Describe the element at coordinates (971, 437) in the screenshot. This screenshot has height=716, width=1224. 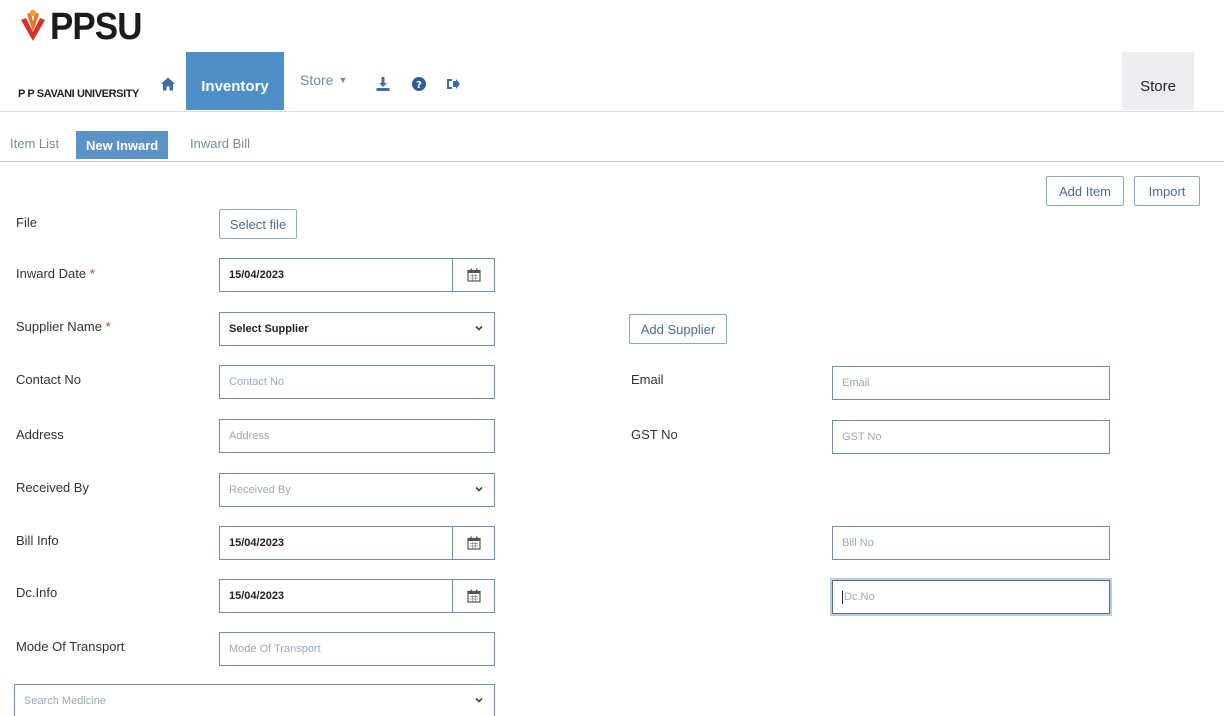
I see `gst-no-input: GST No` at that location.